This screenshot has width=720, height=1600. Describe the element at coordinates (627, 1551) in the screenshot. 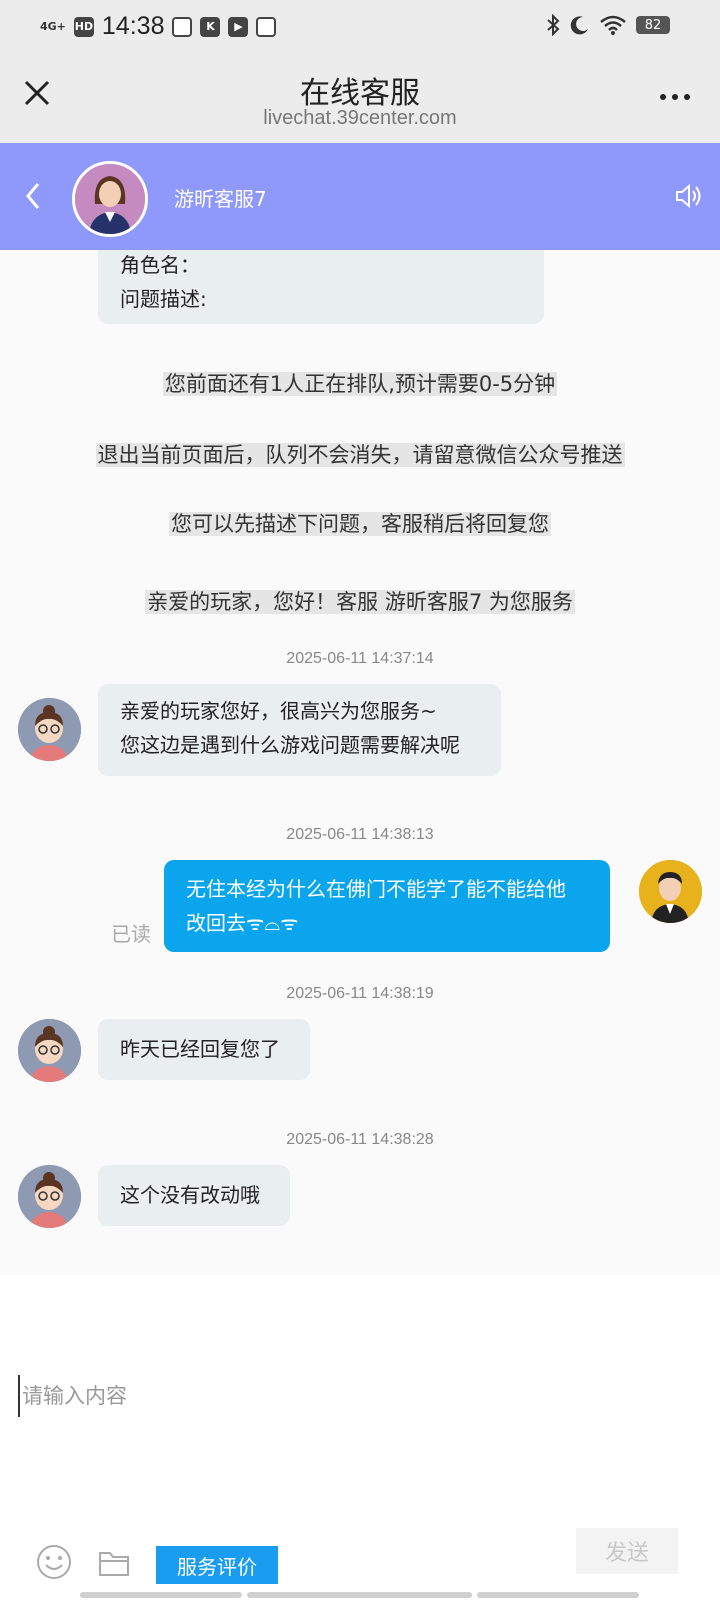

I see `send-button: 发送` at that location.